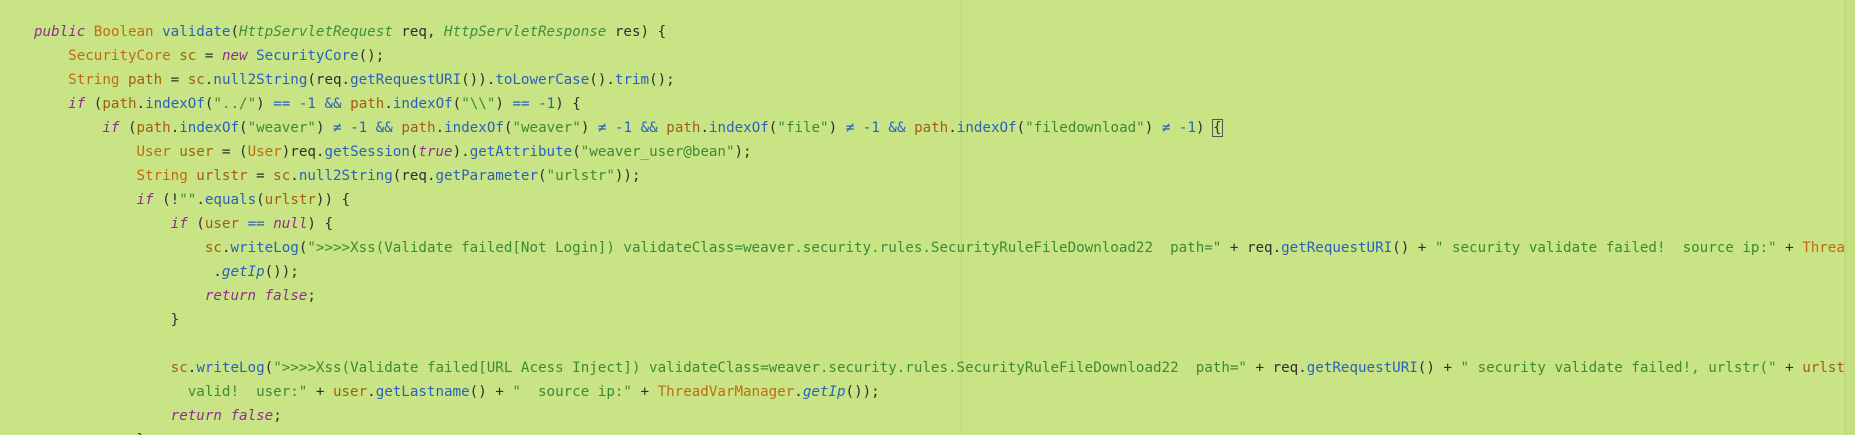  What do you see at coordinates (367, 152) in the screenshot?
I see `code-token: getSession` at bounding box center [367, 152].